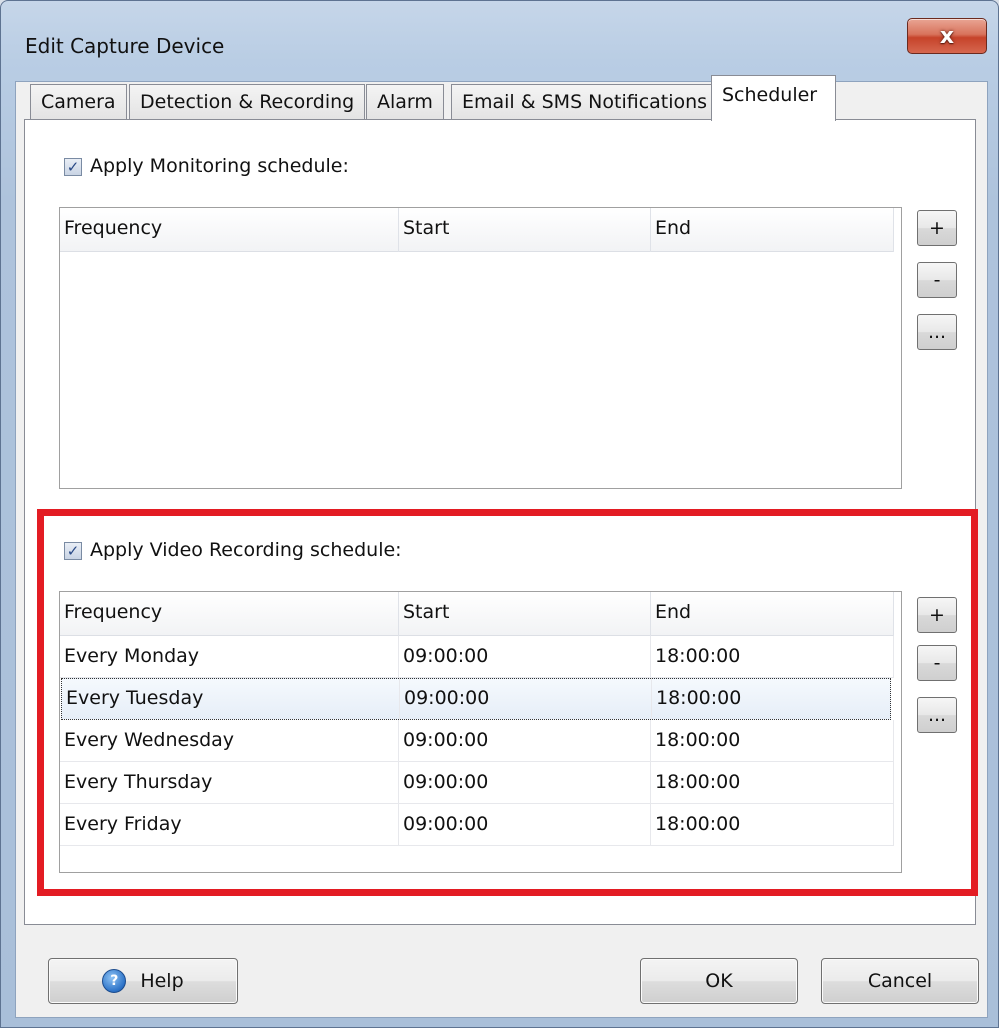 The height and width of the screenshot is (1028, 999). I want to click on monitoring-remove-button: -, so click(937, 280).